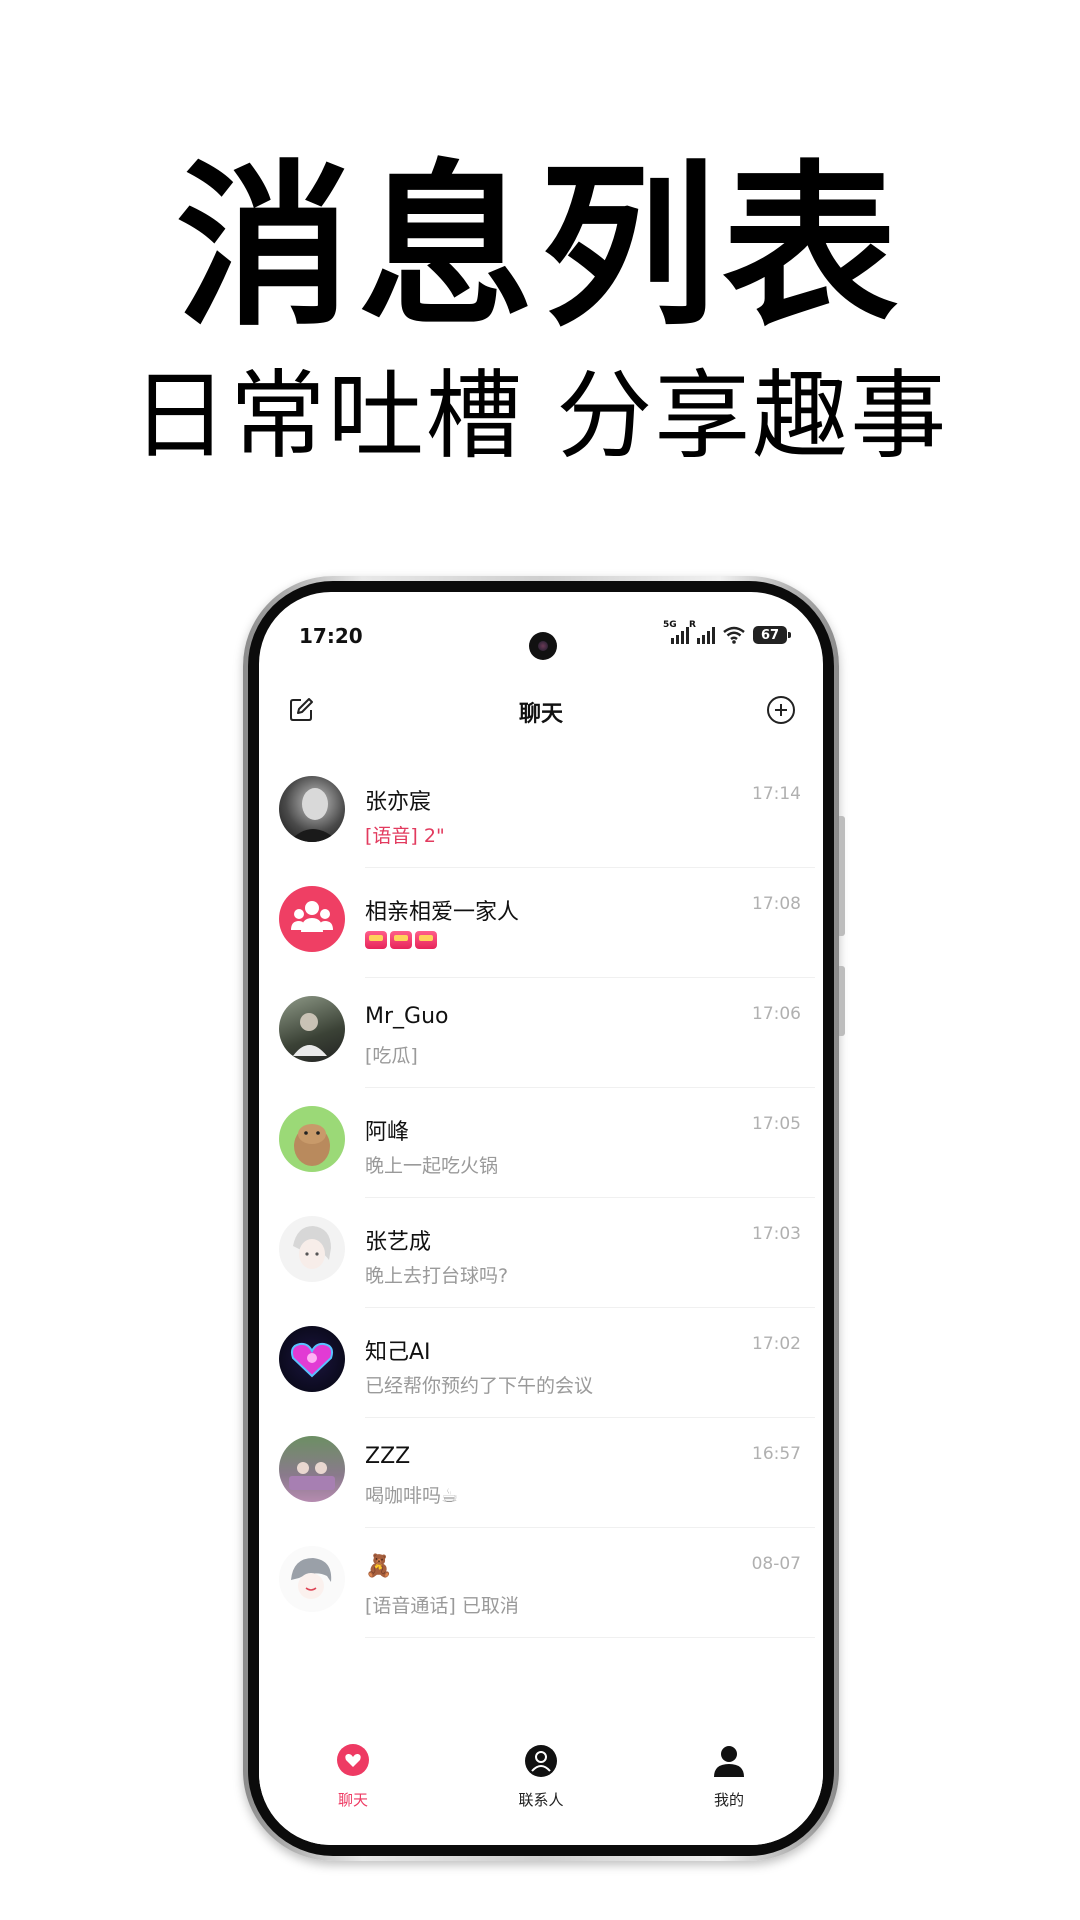 This screenshot has width=1080, height=1920. Describe the element at coordinates (405, 836) in the screenshot. I see `chat-preview: [语音] 2"` at that location.